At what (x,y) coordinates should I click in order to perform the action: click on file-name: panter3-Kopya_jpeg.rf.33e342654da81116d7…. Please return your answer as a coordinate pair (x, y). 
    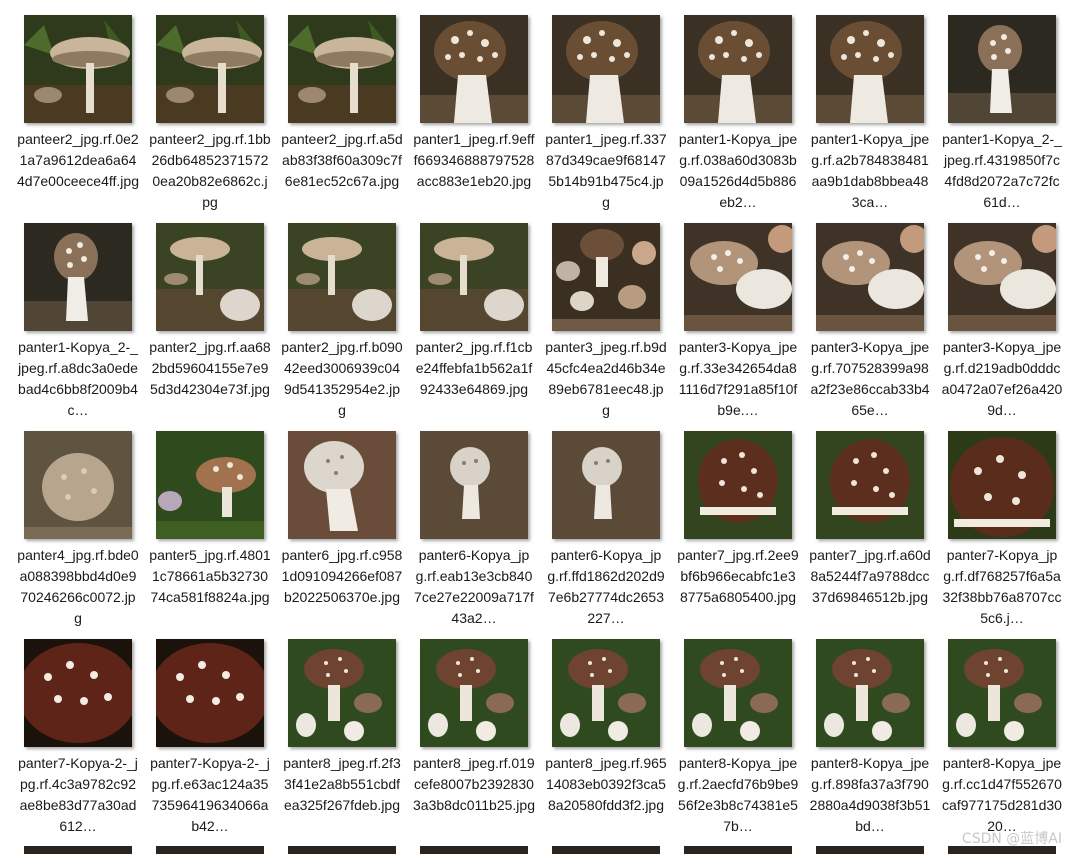
    Looking at the image, I should click on (738, 378).